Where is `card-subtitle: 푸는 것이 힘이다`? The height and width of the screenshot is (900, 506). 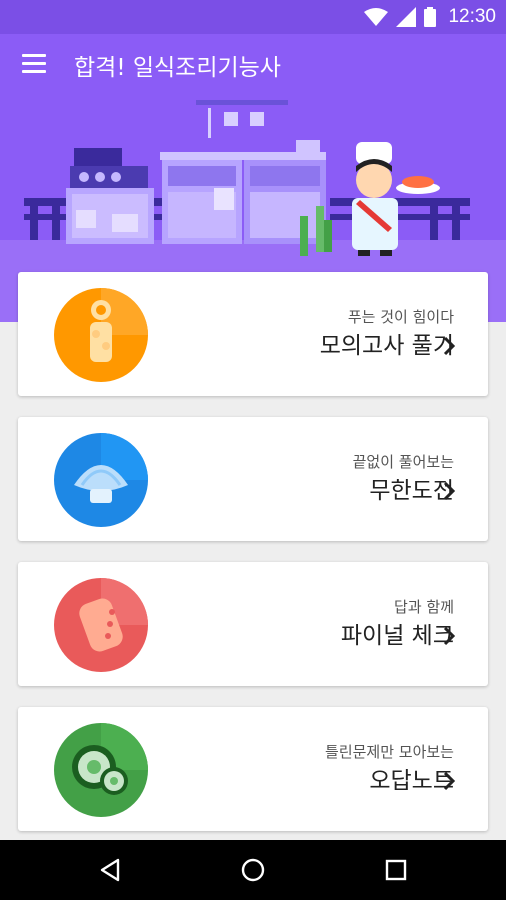
card-subtitle: 푸는 것이 힘이다 is located at coordinates (400, 317).